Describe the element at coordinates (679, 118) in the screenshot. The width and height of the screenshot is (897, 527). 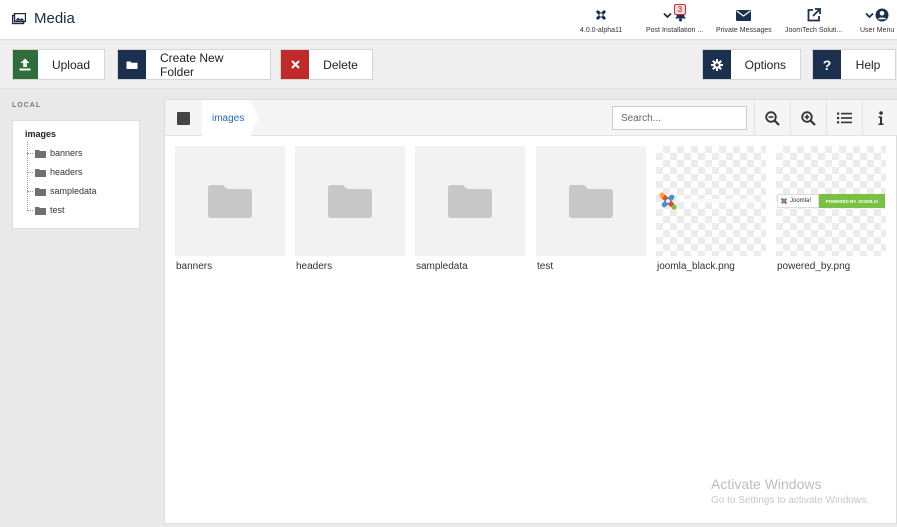
I see `search-input` at that location.